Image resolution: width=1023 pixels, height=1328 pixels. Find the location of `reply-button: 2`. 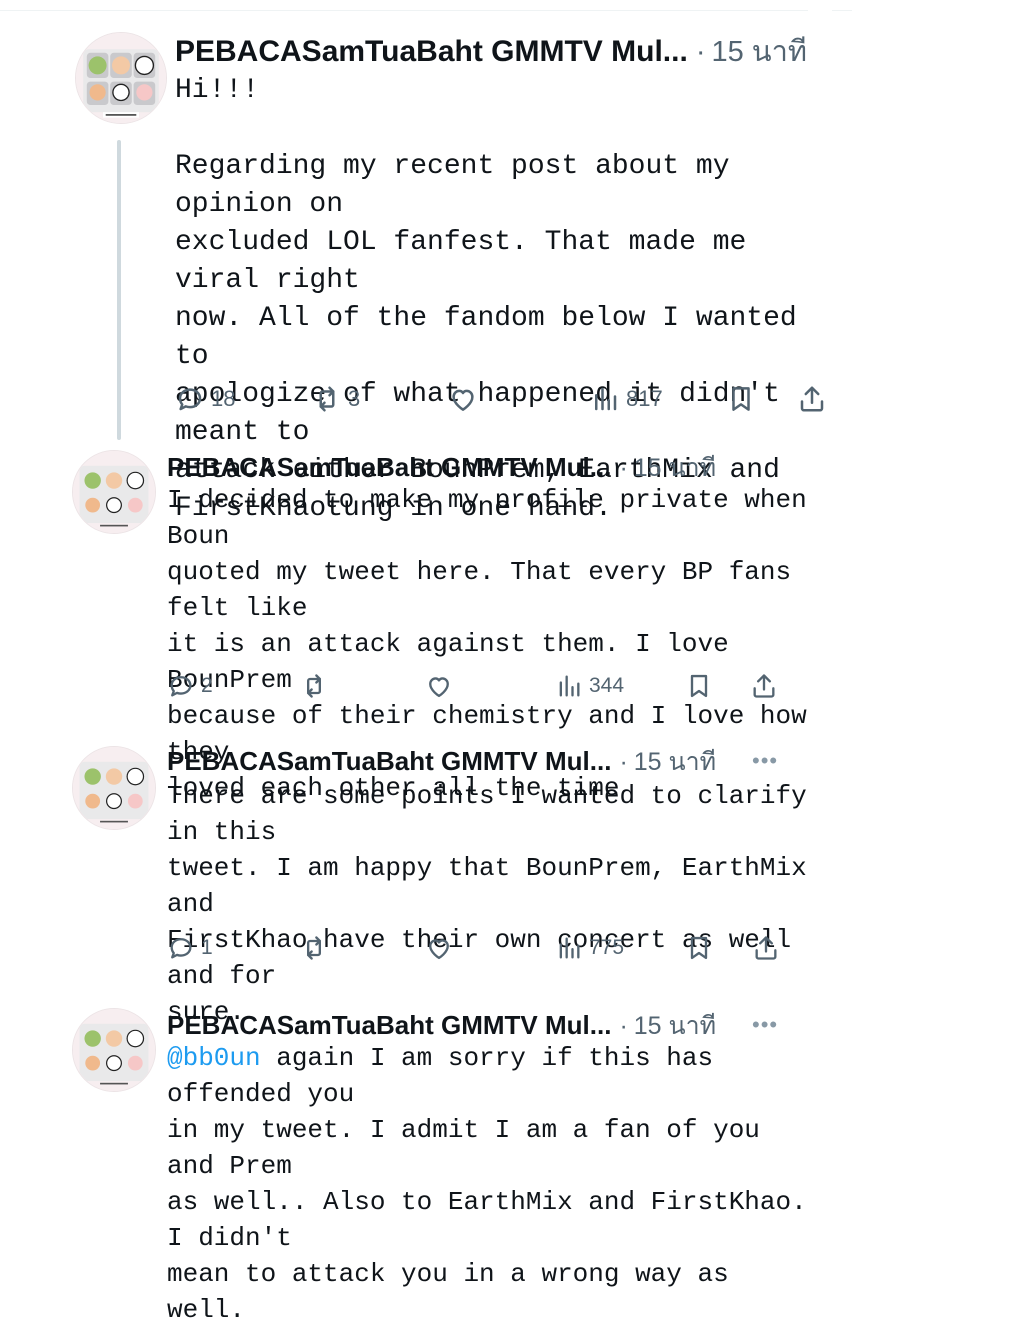

reply-button: 2 is located at coordinates (190, 686).